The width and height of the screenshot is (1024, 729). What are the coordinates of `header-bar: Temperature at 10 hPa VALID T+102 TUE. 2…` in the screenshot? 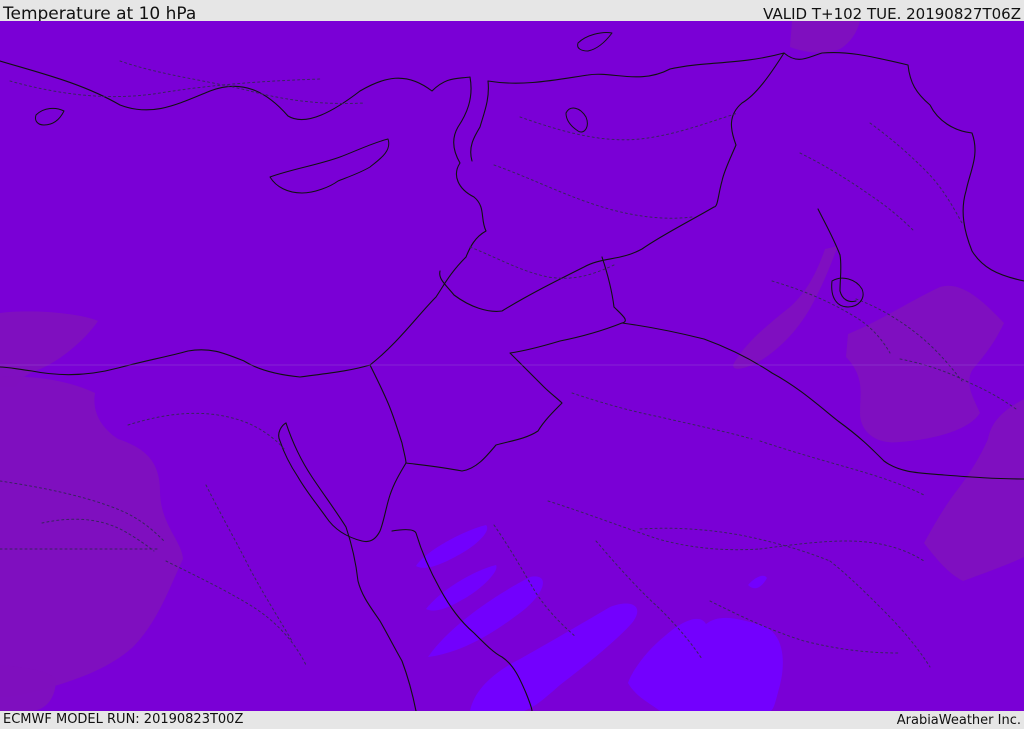 It's located at (512, 12).